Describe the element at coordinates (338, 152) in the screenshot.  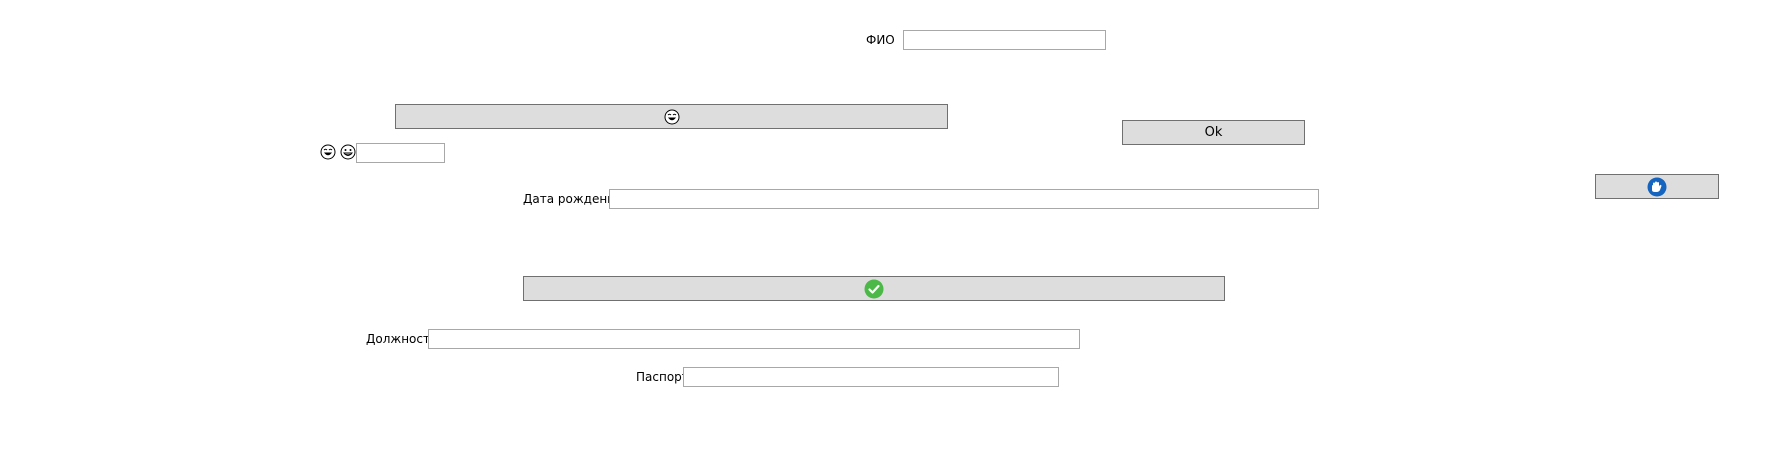
I see `emoji-label` at that location.